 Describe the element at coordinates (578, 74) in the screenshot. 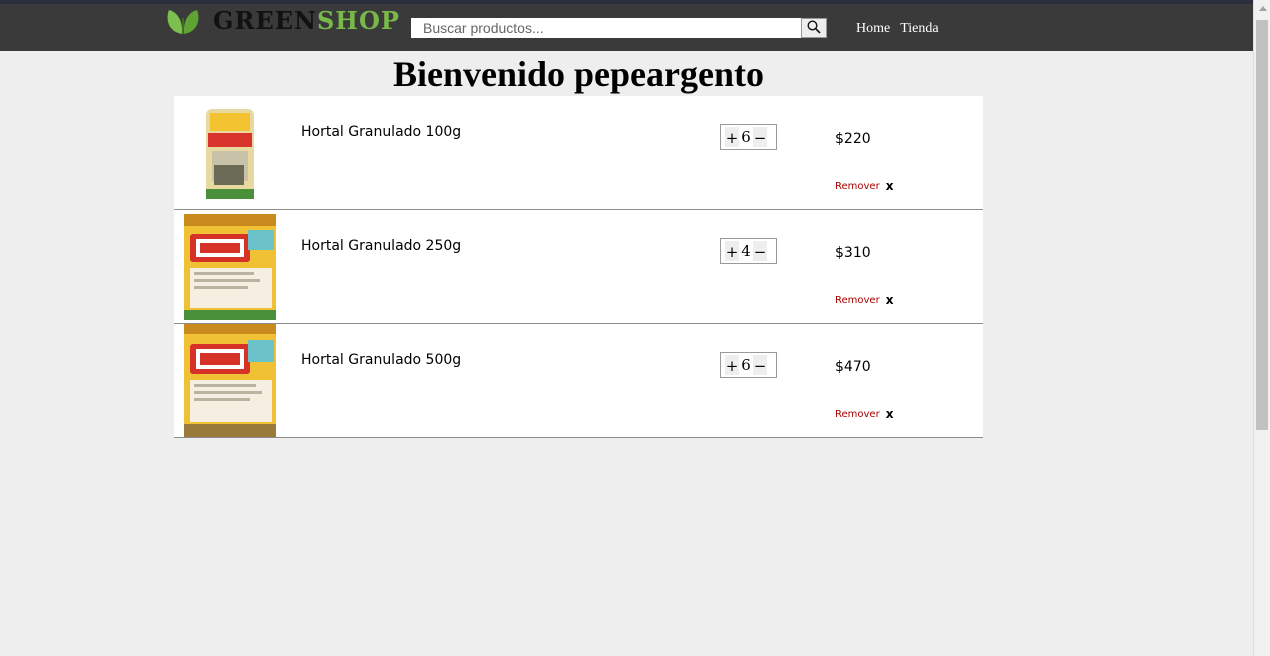

I see `page-title: Bienvenido pepeargento` at that location.